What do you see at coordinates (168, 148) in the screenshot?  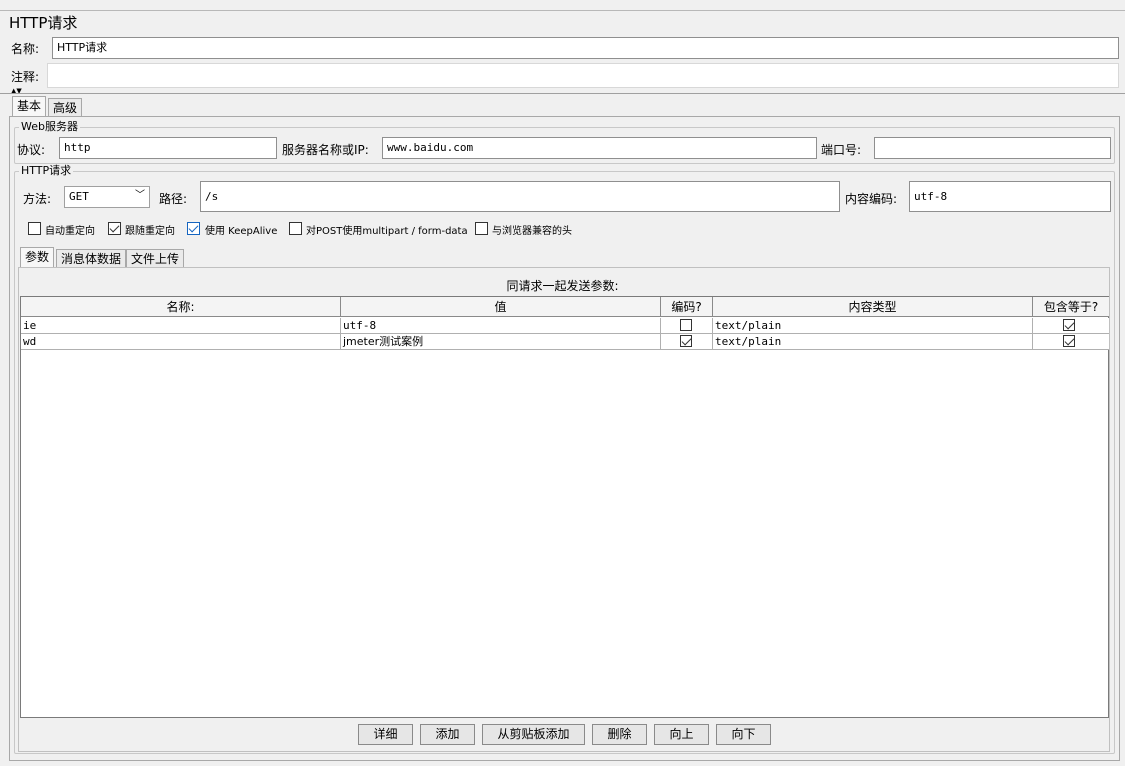 I see `protocol-input: http` at bounding box center [168, 148].